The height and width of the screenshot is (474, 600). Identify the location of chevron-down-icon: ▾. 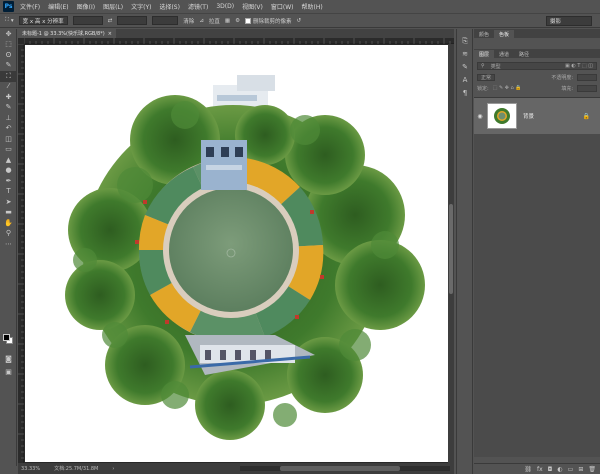
(12, 20).